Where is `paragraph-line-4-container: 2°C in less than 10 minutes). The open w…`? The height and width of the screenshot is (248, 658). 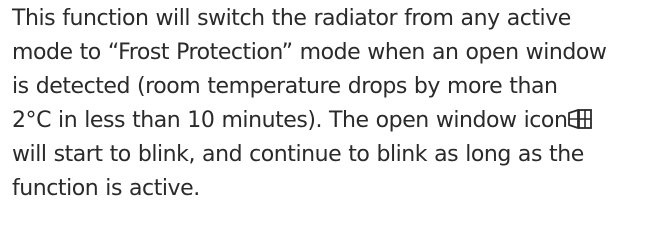
paragraph-line-4-container: 2°C in less than 10 minutes). The open w… is located at coordinates (332, 121).